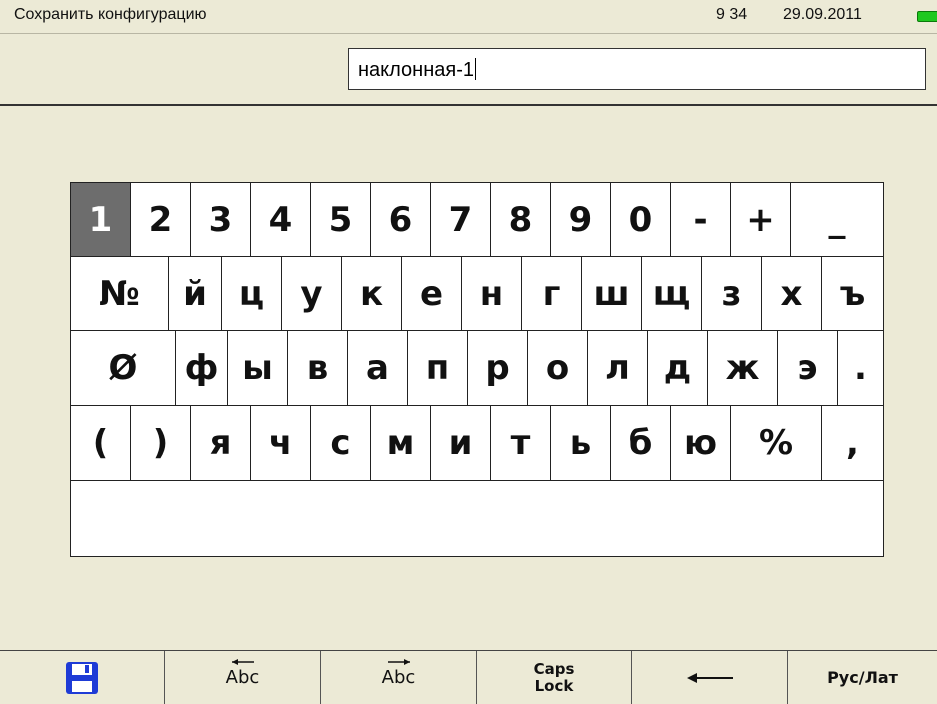 The image size is (937, 704). I want to click on cursor-right-button: Abc, so click(399, 677).